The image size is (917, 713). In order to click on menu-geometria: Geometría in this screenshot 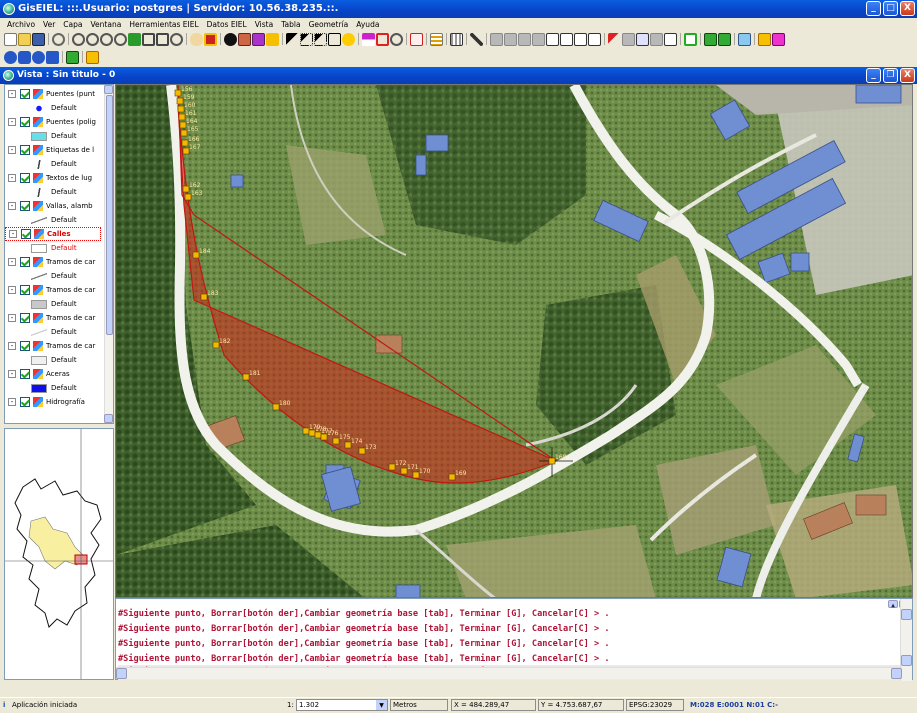, I will do `click(329, 24)`.